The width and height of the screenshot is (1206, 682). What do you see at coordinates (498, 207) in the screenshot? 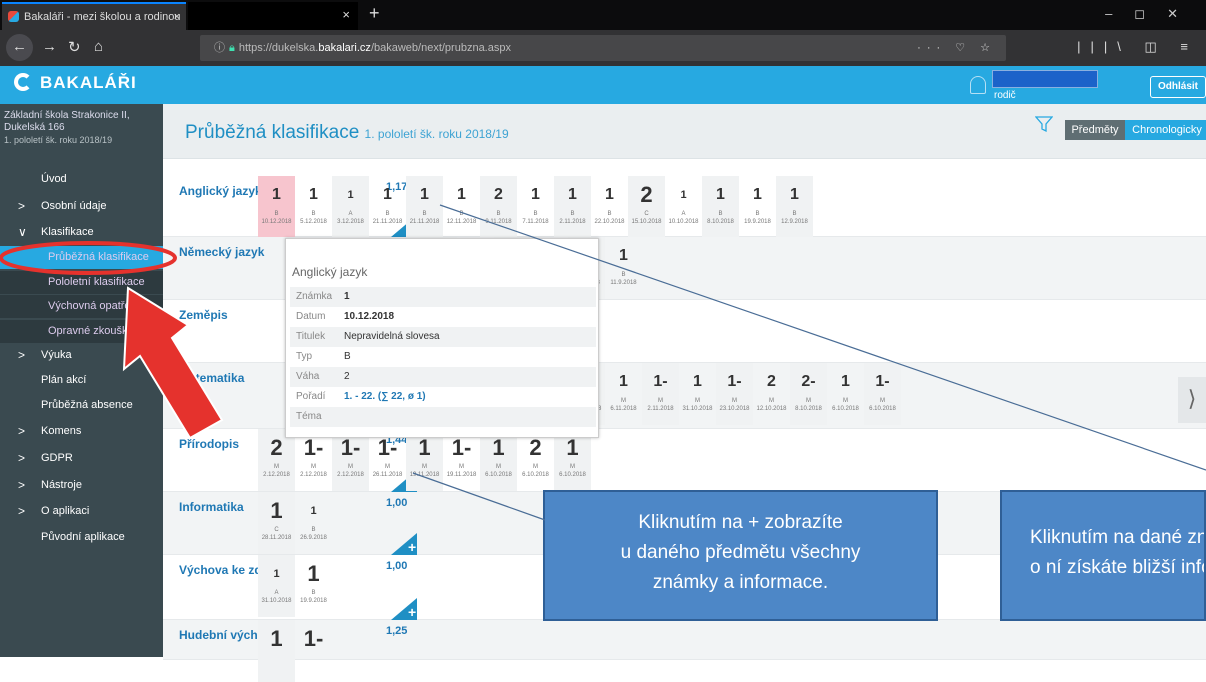
I see `grade-cell: 2 B 9.11.2018` at bounding box center [498, 207].